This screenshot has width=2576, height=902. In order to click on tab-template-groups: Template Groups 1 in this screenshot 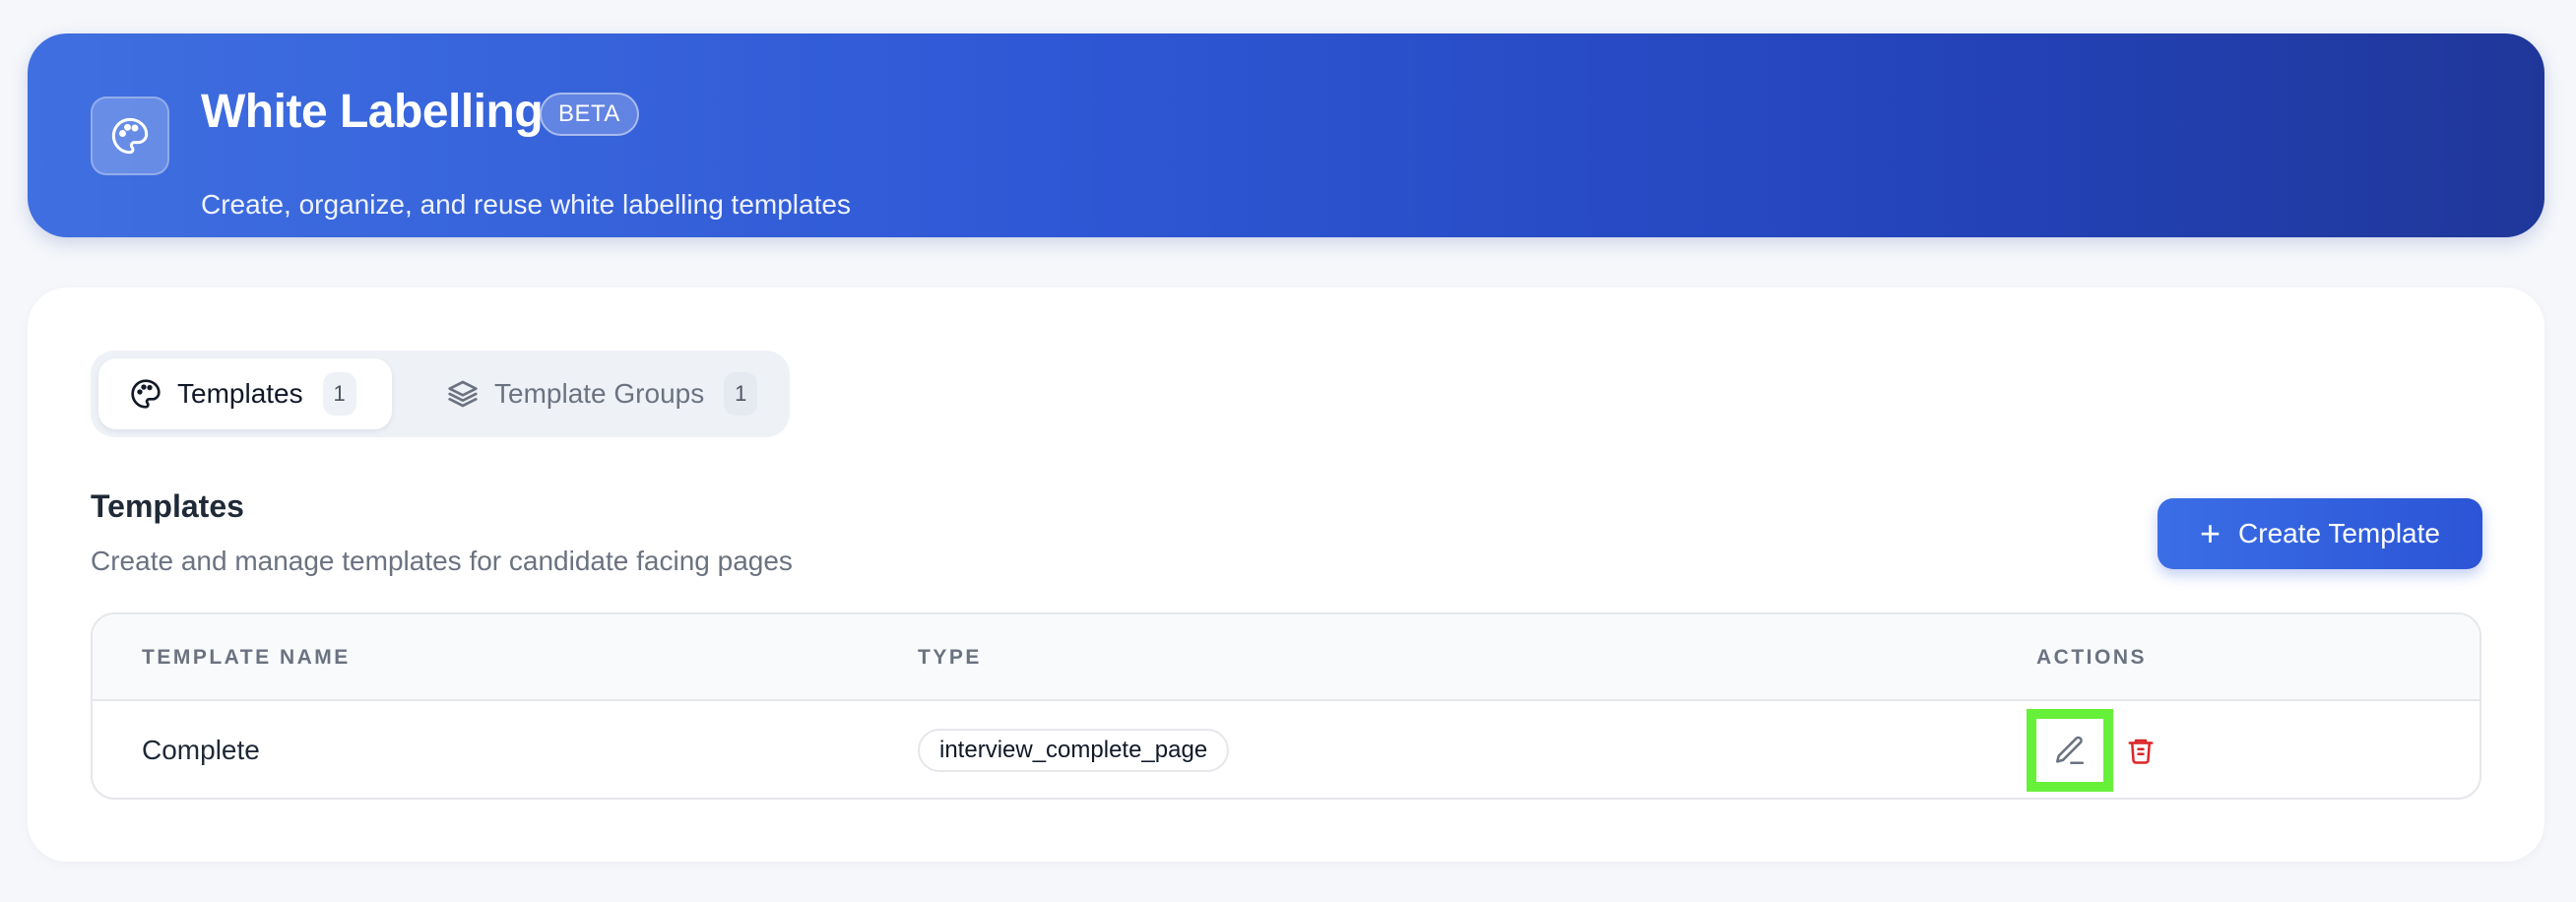, I will do `click(599, 393)`.